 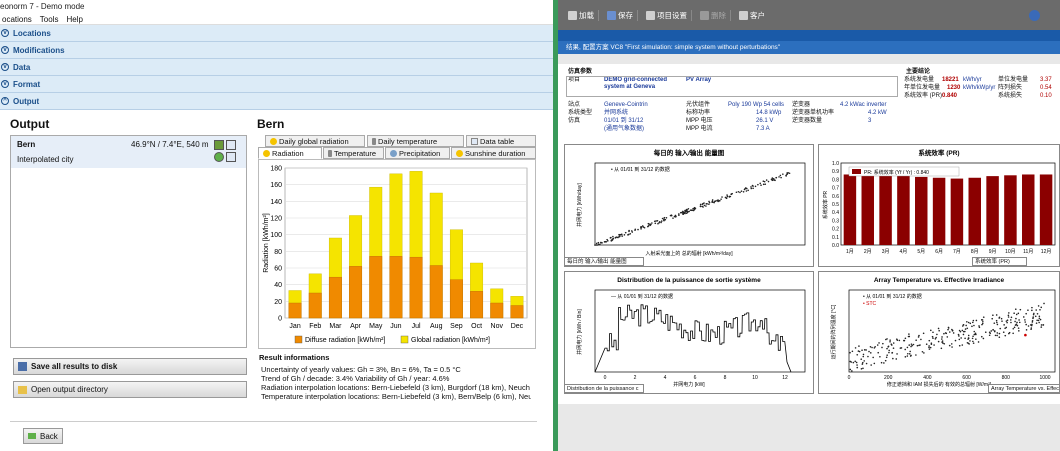 I want to click on tab-daily-temperature: Daily temperature, so click(x=415, y=141).